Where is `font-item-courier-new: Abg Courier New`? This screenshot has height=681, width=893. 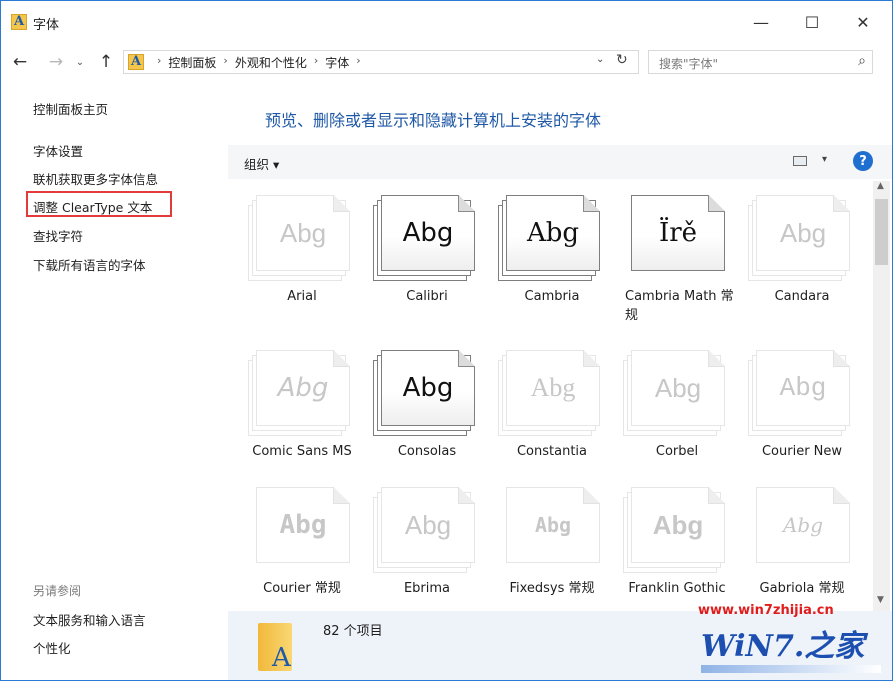 font-item-courier-new: Abg Courier New is located at coordinates (791, 406).